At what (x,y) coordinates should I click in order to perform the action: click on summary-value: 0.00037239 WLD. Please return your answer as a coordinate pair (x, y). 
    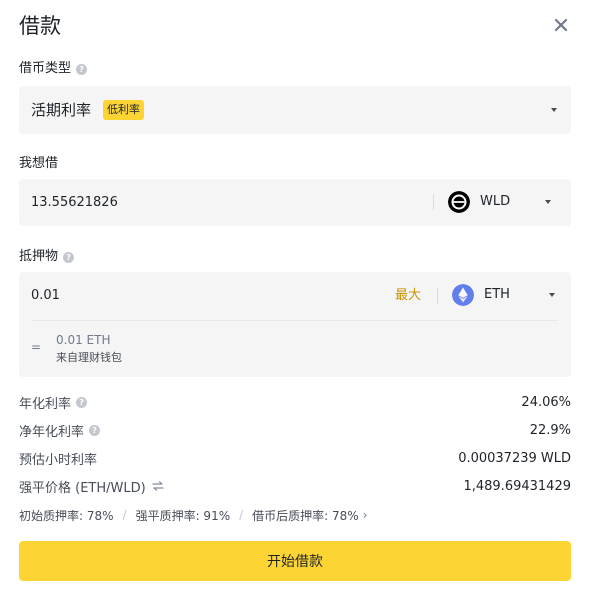
    Looking at the image, I should click on (514, 458).